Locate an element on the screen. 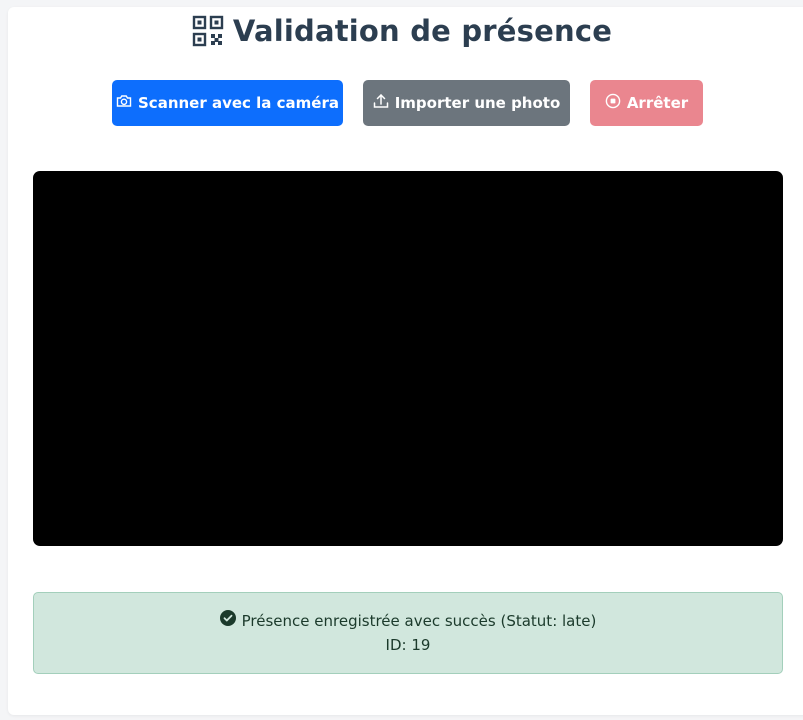 The image size is (803, 720). scan-camera-button: Scanner avec la caméra is located at coordinates (227, 103).